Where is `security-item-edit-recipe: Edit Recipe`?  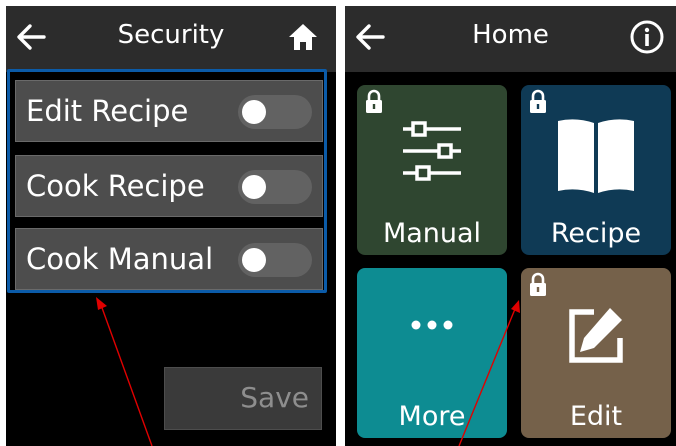
security-item-edit-recipe: Edit Recipe is located at coordinates (169, 111).